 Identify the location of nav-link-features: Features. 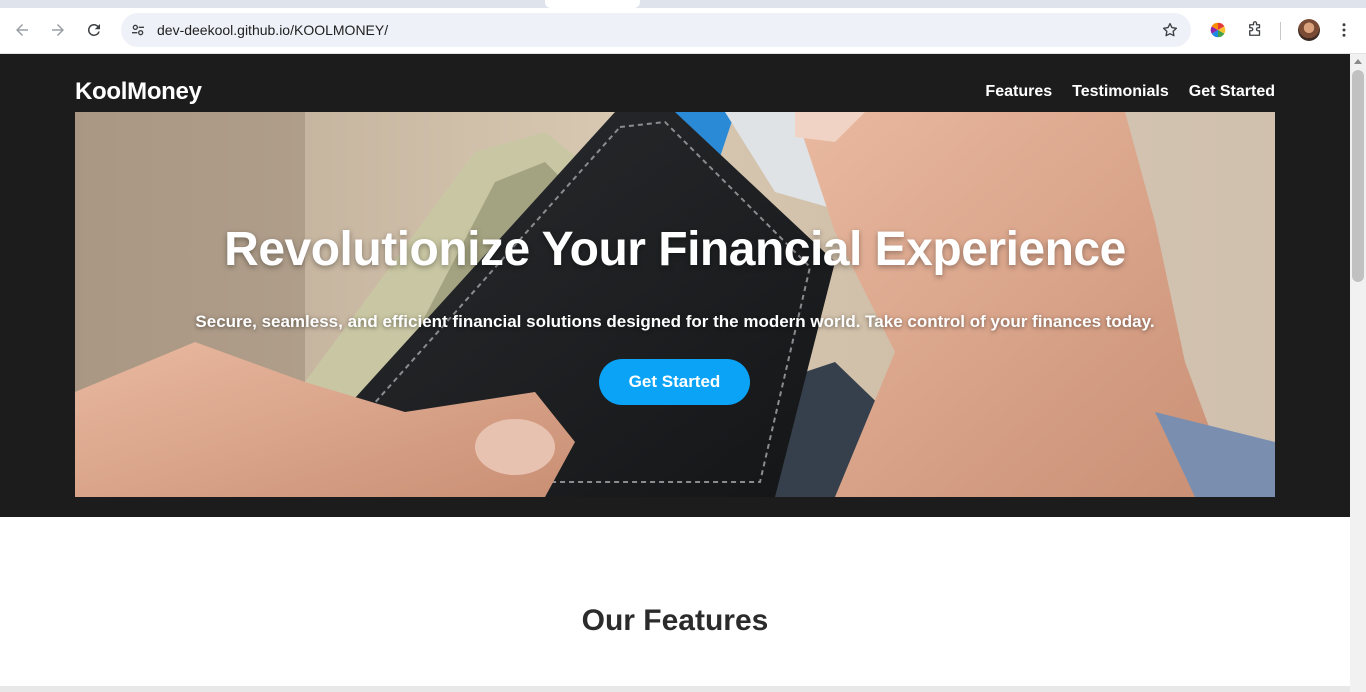
(1018, 92).